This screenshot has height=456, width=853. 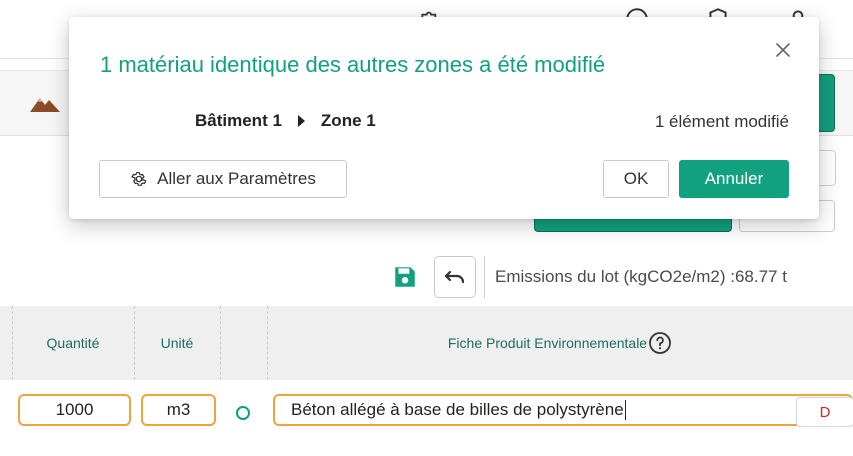 What do you see at coordinates (783, 50) in the screenshot?
I see `close-icon` at bounding box center [783, 50].